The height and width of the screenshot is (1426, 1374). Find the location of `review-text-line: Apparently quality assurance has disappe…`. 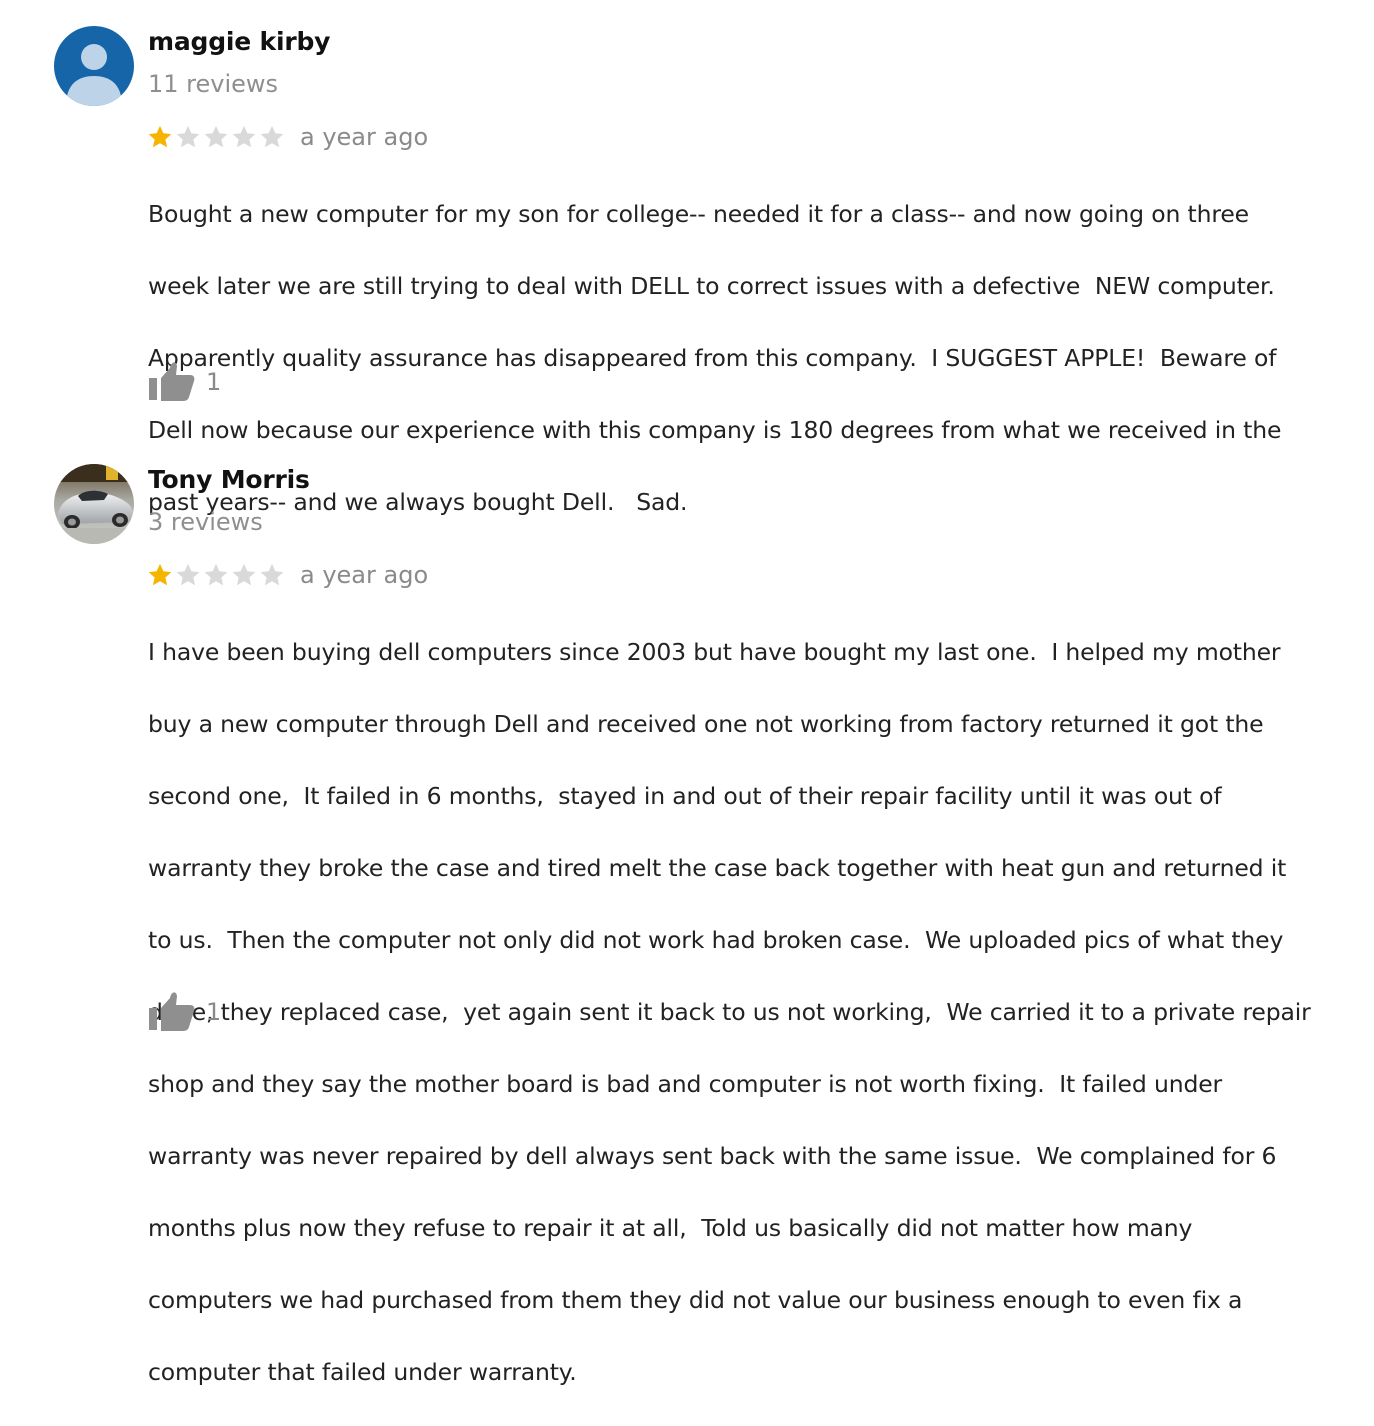

review-text-line: Apparently quality assurance has disappe… is located at coordinates (712, 358).